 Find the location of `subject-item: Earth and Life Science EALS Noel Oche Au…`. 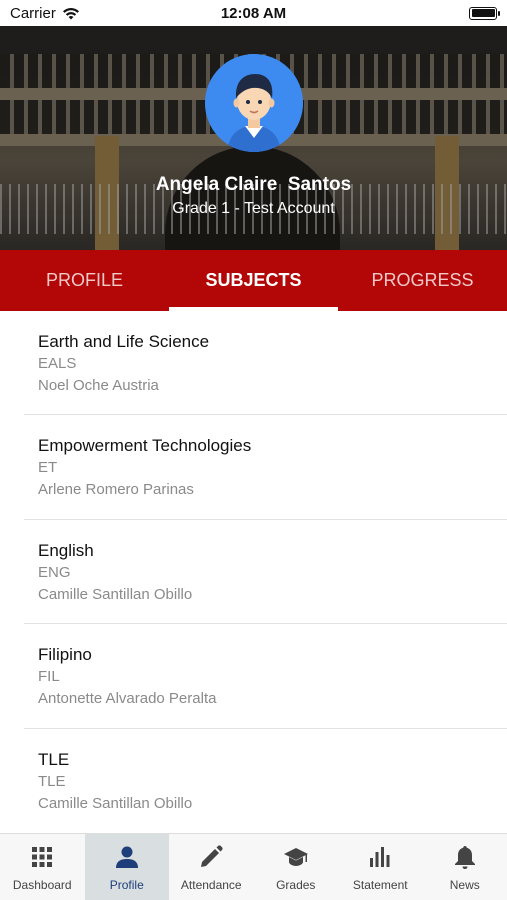

subject-item: Earth and Life Science EALS Noel Oche Au… is located at coordinates (253, 363).